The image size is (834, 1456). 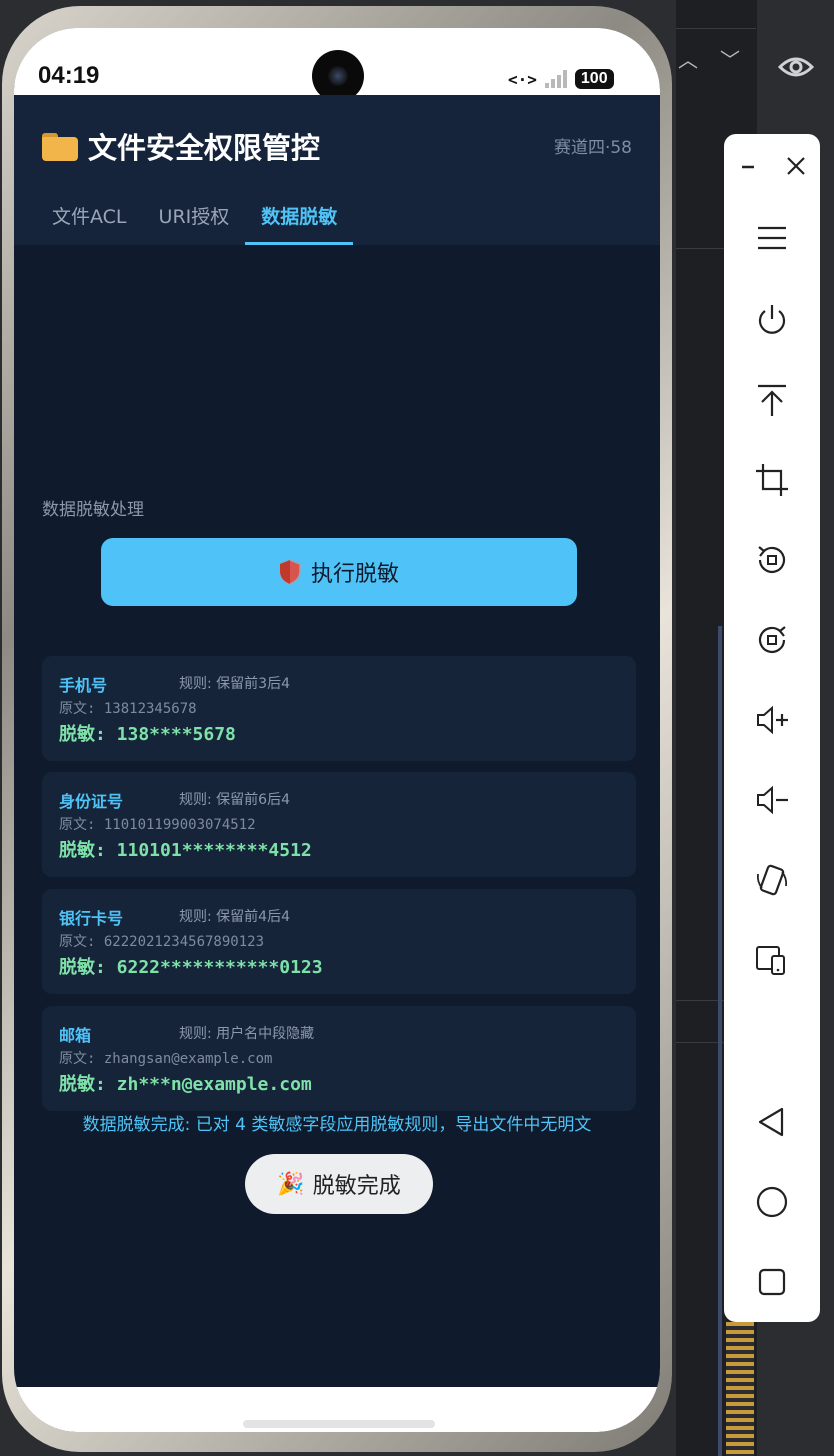 What do you see at coordinates (83, 685) in the screenshot?
I see `field-name: 手机号` at bounding box center [83, 685].